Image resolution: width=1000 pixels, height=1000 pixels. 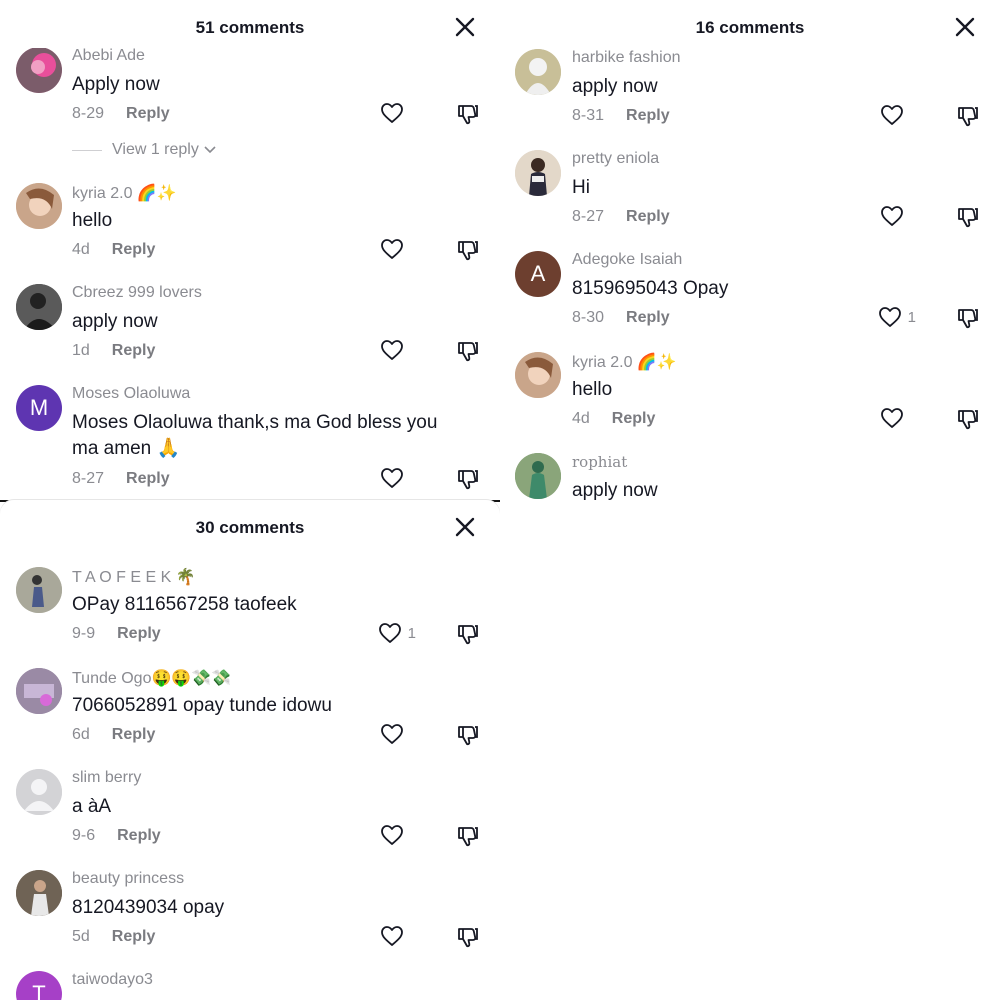 I want to click on comment-username: Cbreez 999 lovers, so click(x=137, y=293).